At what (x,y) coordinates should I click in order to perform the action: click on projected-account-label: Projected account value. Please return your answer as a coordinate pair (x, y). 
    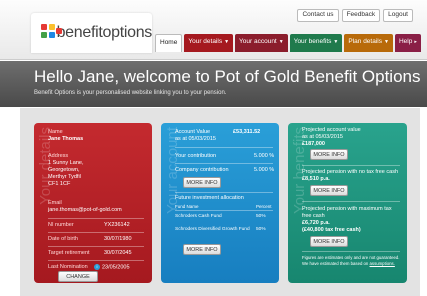
    Looking at the image, I should click on (331, 130).